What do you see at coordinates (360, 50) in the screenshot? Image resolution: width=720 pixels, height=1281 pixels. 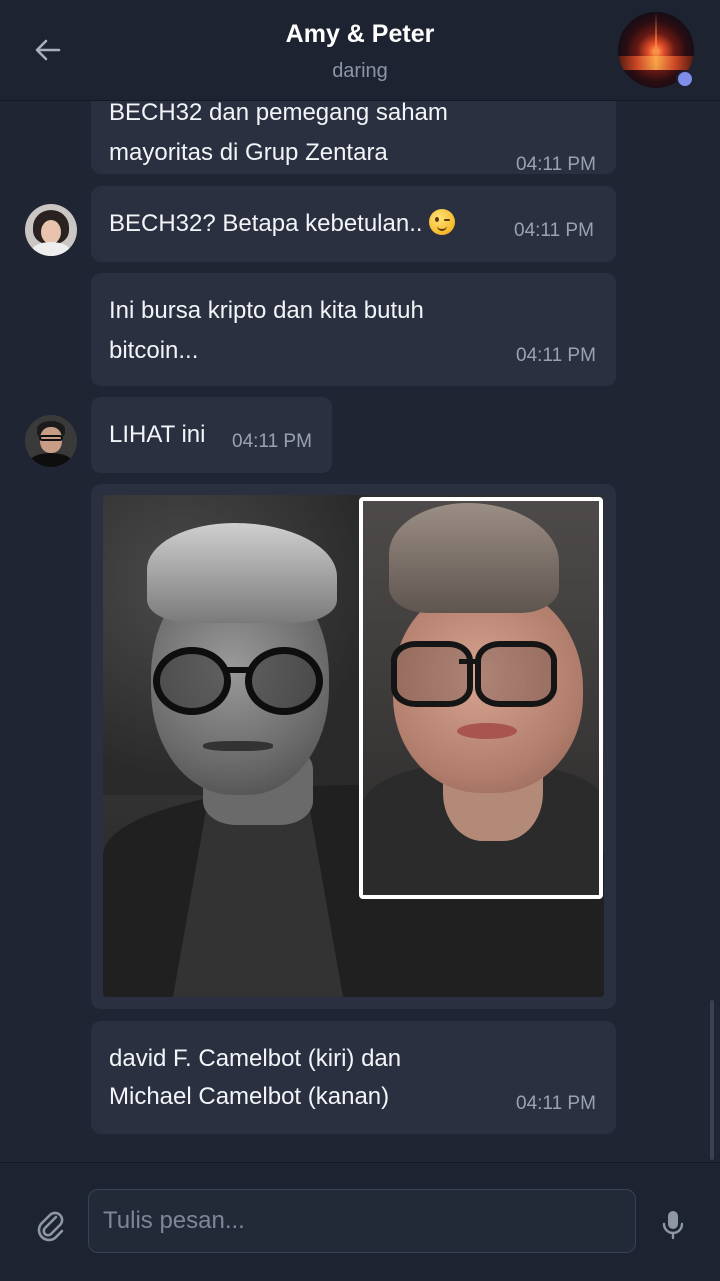 I see `chat-header: Amy & Peter daring` at bounding box center [360, 50].